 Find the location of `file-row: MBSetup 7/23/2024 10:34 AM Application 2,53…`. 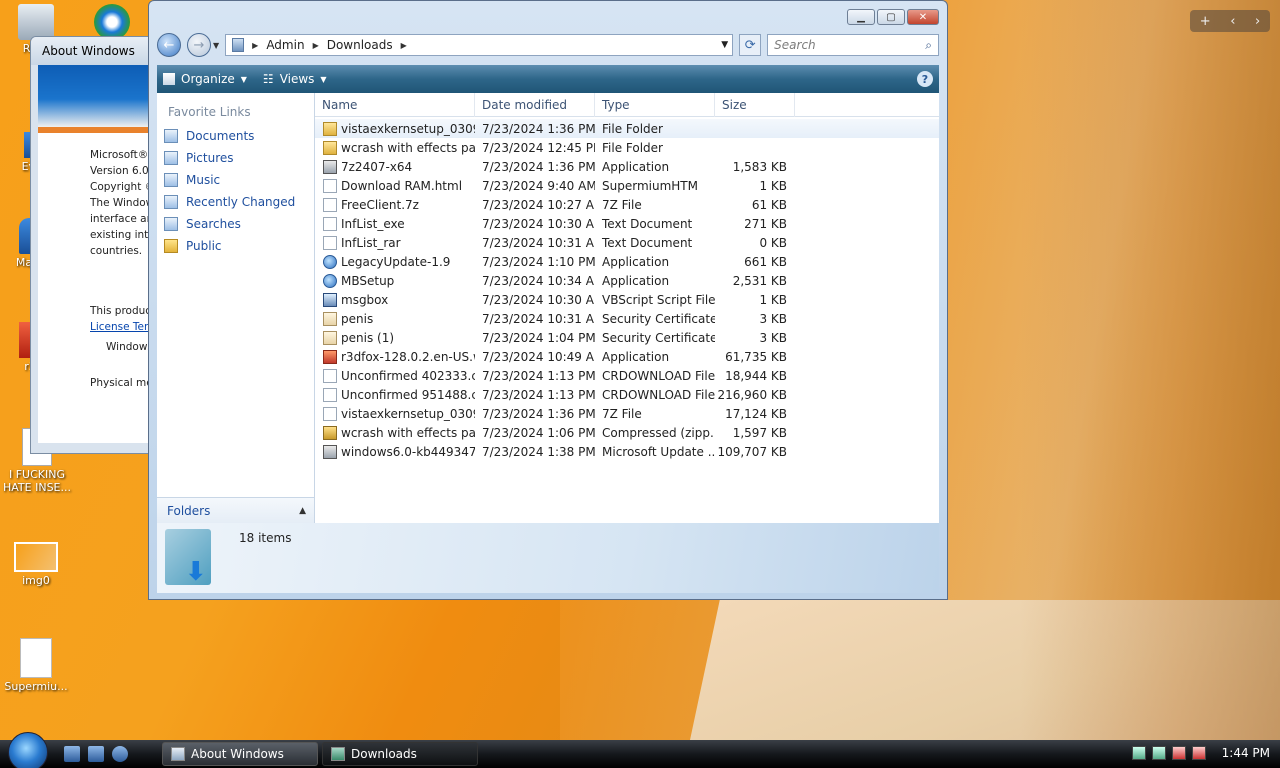

file-row: MBSetup 7/23/2024 10:34 AM Application 2,53… is located at coordinates (627, 280).